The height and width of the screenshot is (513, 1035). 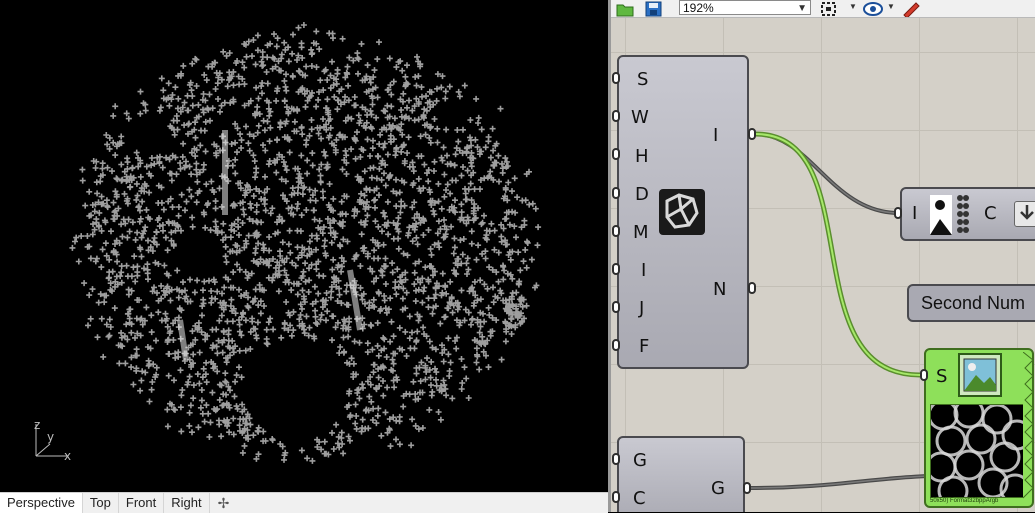 I want to click on output-i-label: I, so click(x=716, y=135).